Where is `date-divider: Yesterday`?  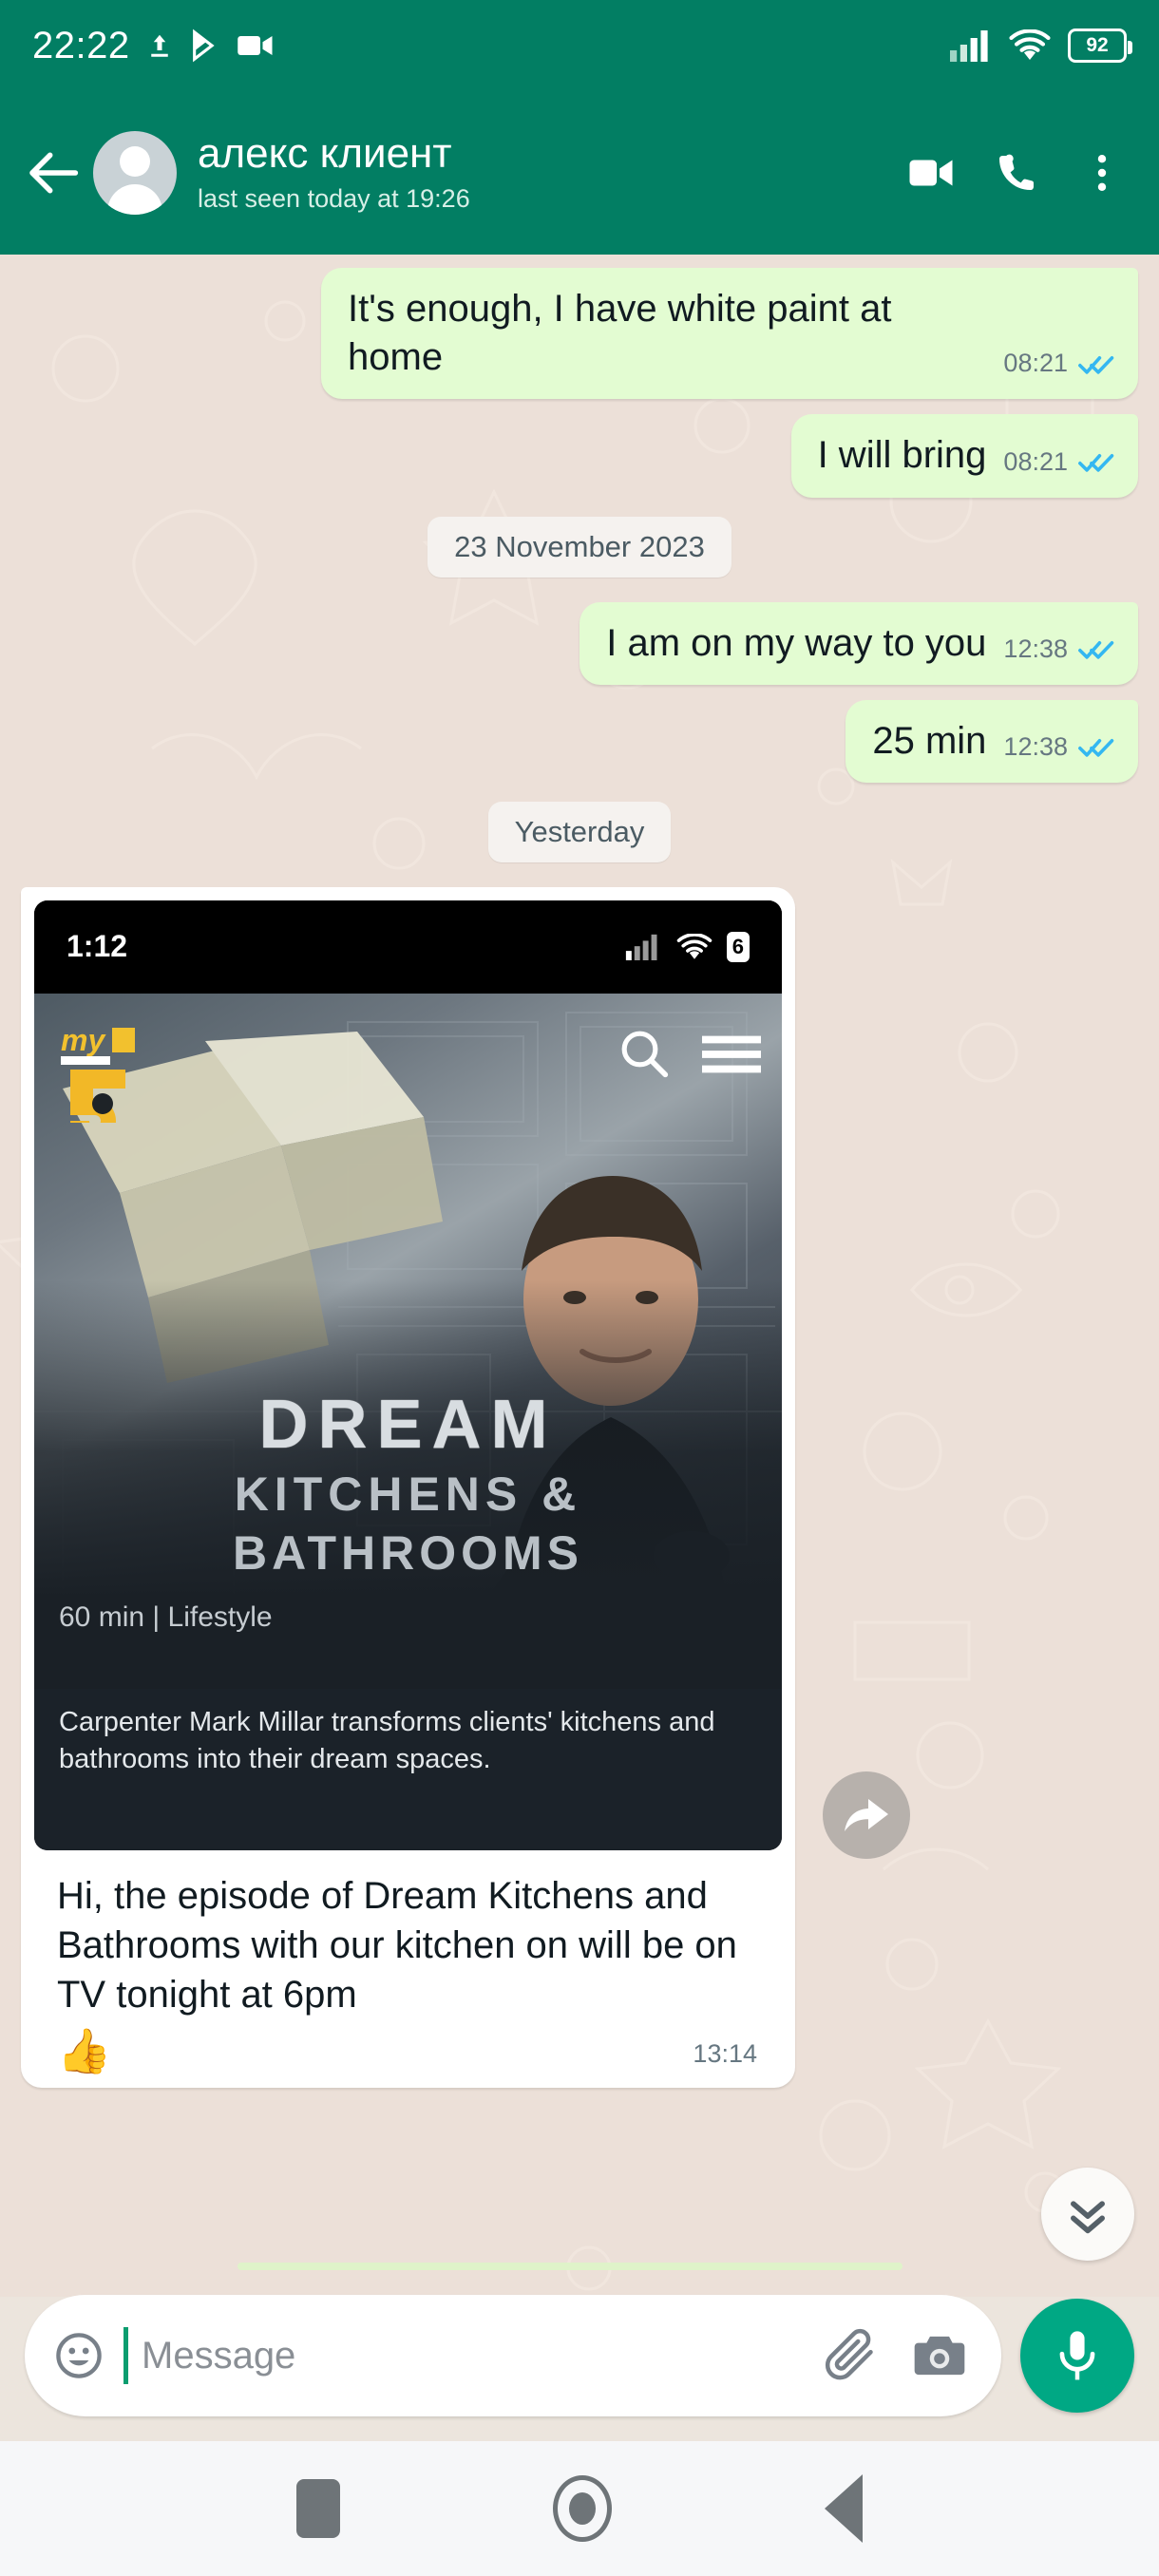
date-divider: Yesterday is located at coordinates (579, 831).